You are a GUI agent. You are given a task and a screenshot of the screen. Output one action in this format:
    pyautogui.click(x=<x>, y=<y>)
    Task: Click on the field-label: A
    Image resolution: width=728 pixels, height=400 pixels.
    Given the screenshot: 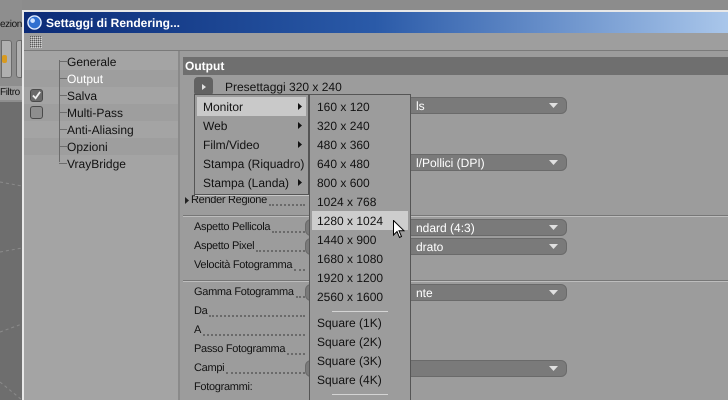 What is the action you would take?
    pyautogui.click(x=198, y=330)
    